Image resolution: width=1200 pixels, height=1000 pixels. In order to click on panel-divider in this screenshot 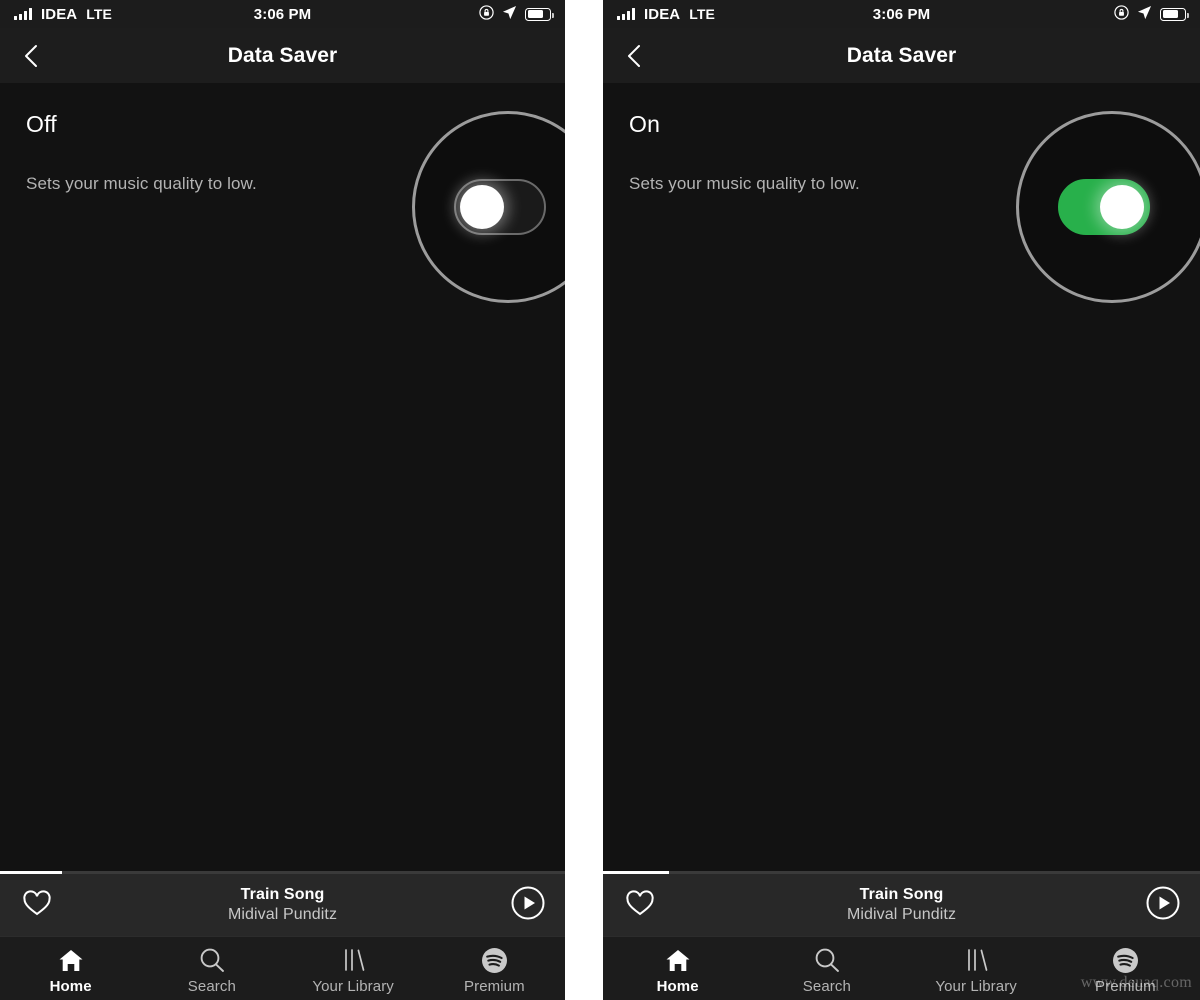, I will do `click(584, 500)`.